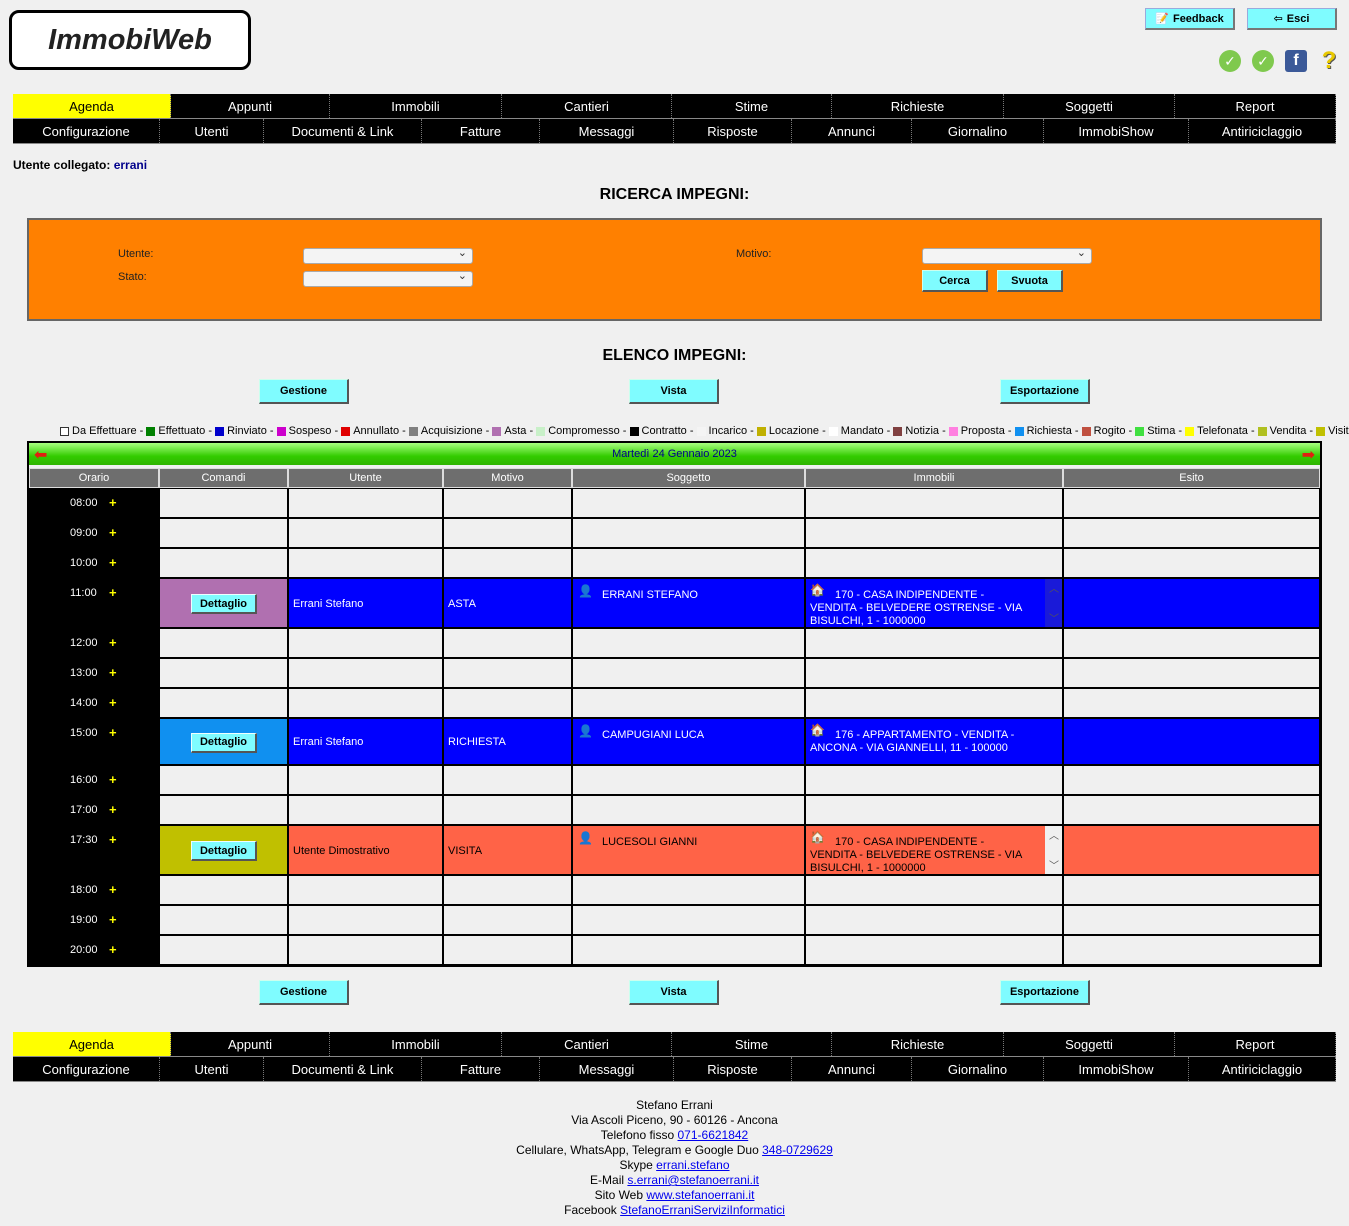  What do you see at coordinates (1116, 1069) in the screenshot?
I see `menu-item-immobishow-bottom: ImmobiShow` at bounding box center [1116, 1069].